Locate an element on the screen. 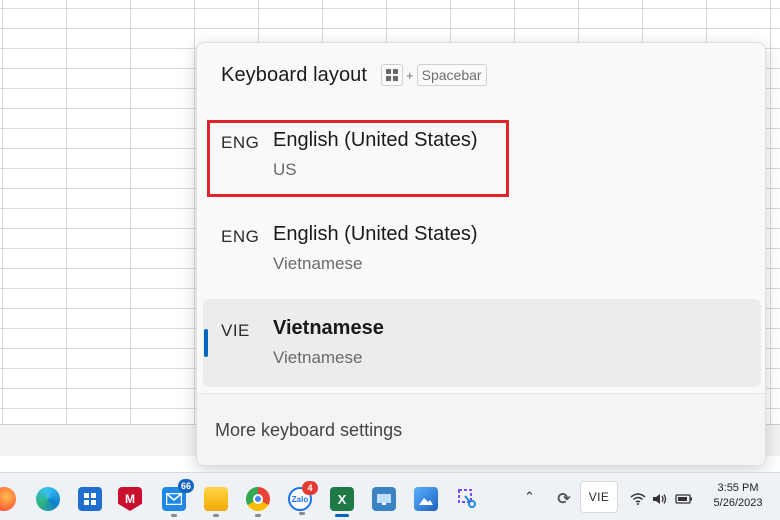 The image size is (780, 520). wifi-icon is located at coordinates (638, 499).